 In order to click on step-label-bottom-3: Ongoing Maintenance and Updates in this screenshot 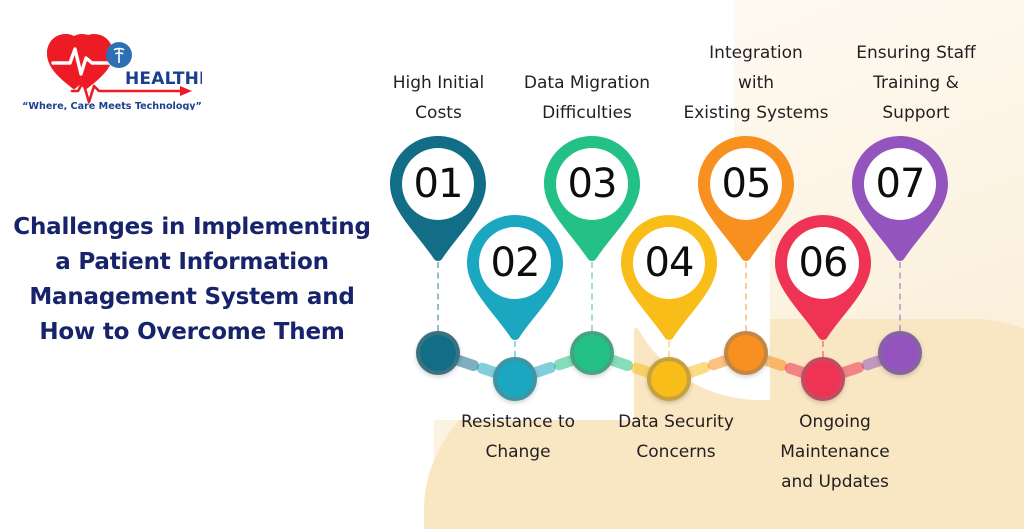, I will do `click(835, 452)`.